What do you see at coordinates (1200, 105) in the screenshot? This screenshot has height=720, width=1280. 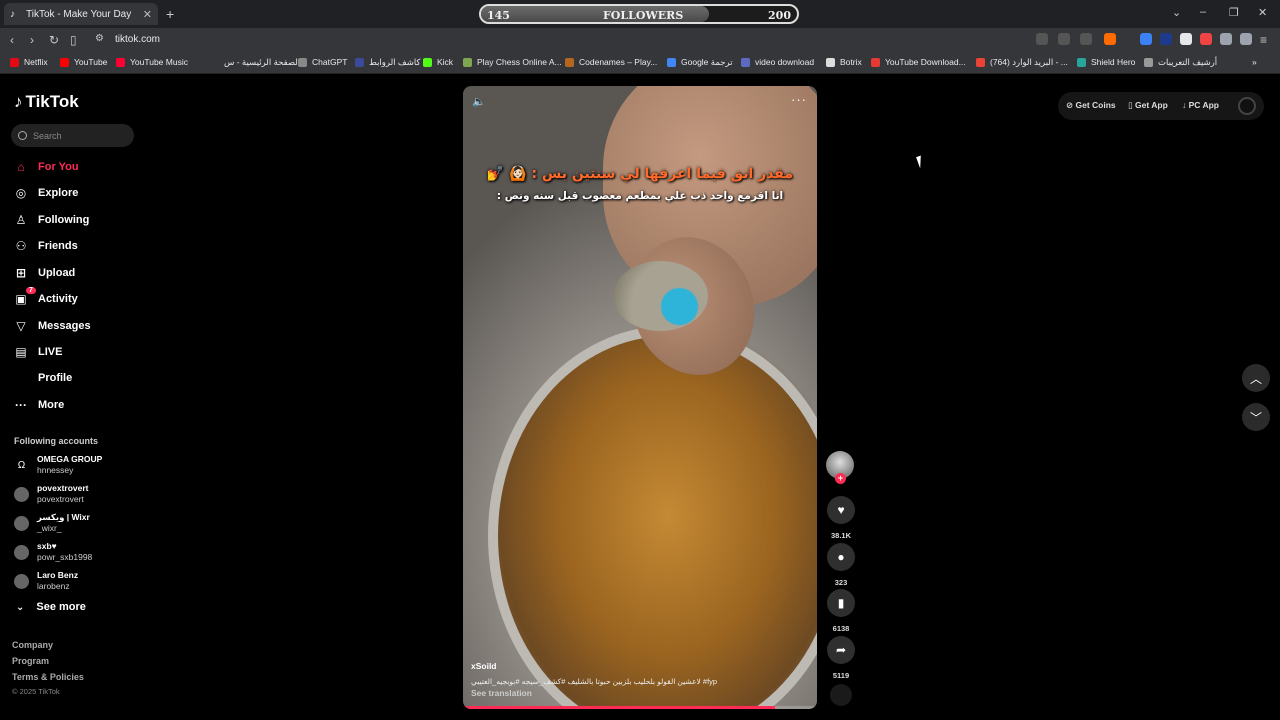 I see `pc-app-button: ↓ PC App` at bounding box center [1200, 105].